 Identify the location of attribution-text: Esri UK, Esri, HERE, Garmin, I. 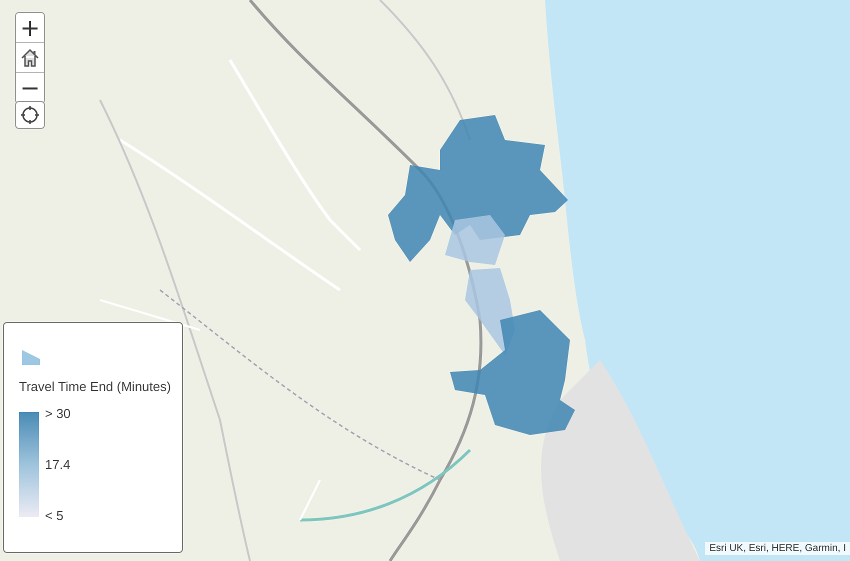
(777, 548).